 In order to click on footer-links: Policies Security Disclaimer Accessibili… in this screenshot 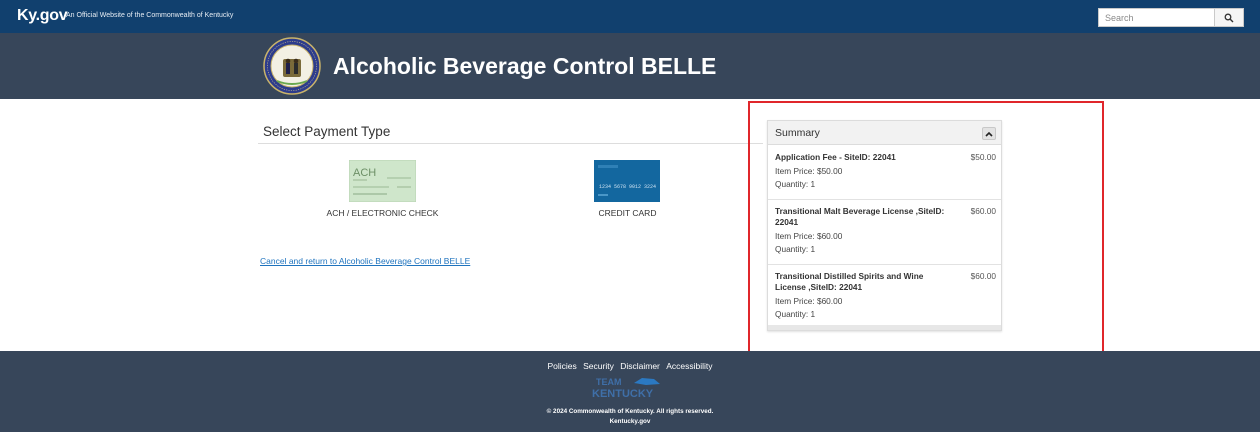, I will do `click(630, 366)`.